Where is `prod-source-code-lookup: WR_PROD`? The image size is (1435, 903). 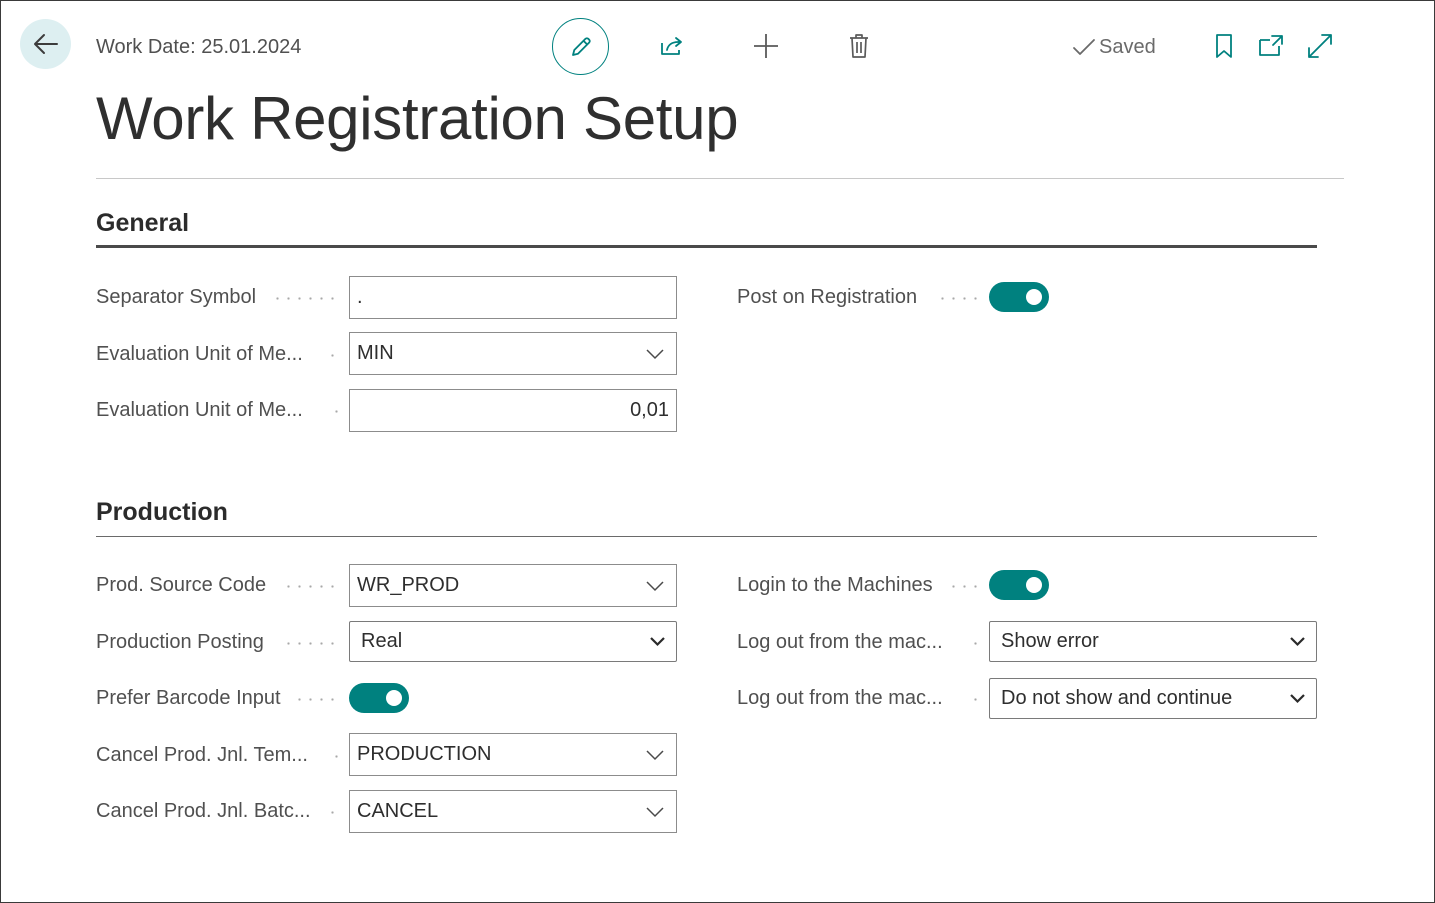 prod-source-code-lookup: WR_PROD is located at coordinates (513, 585).